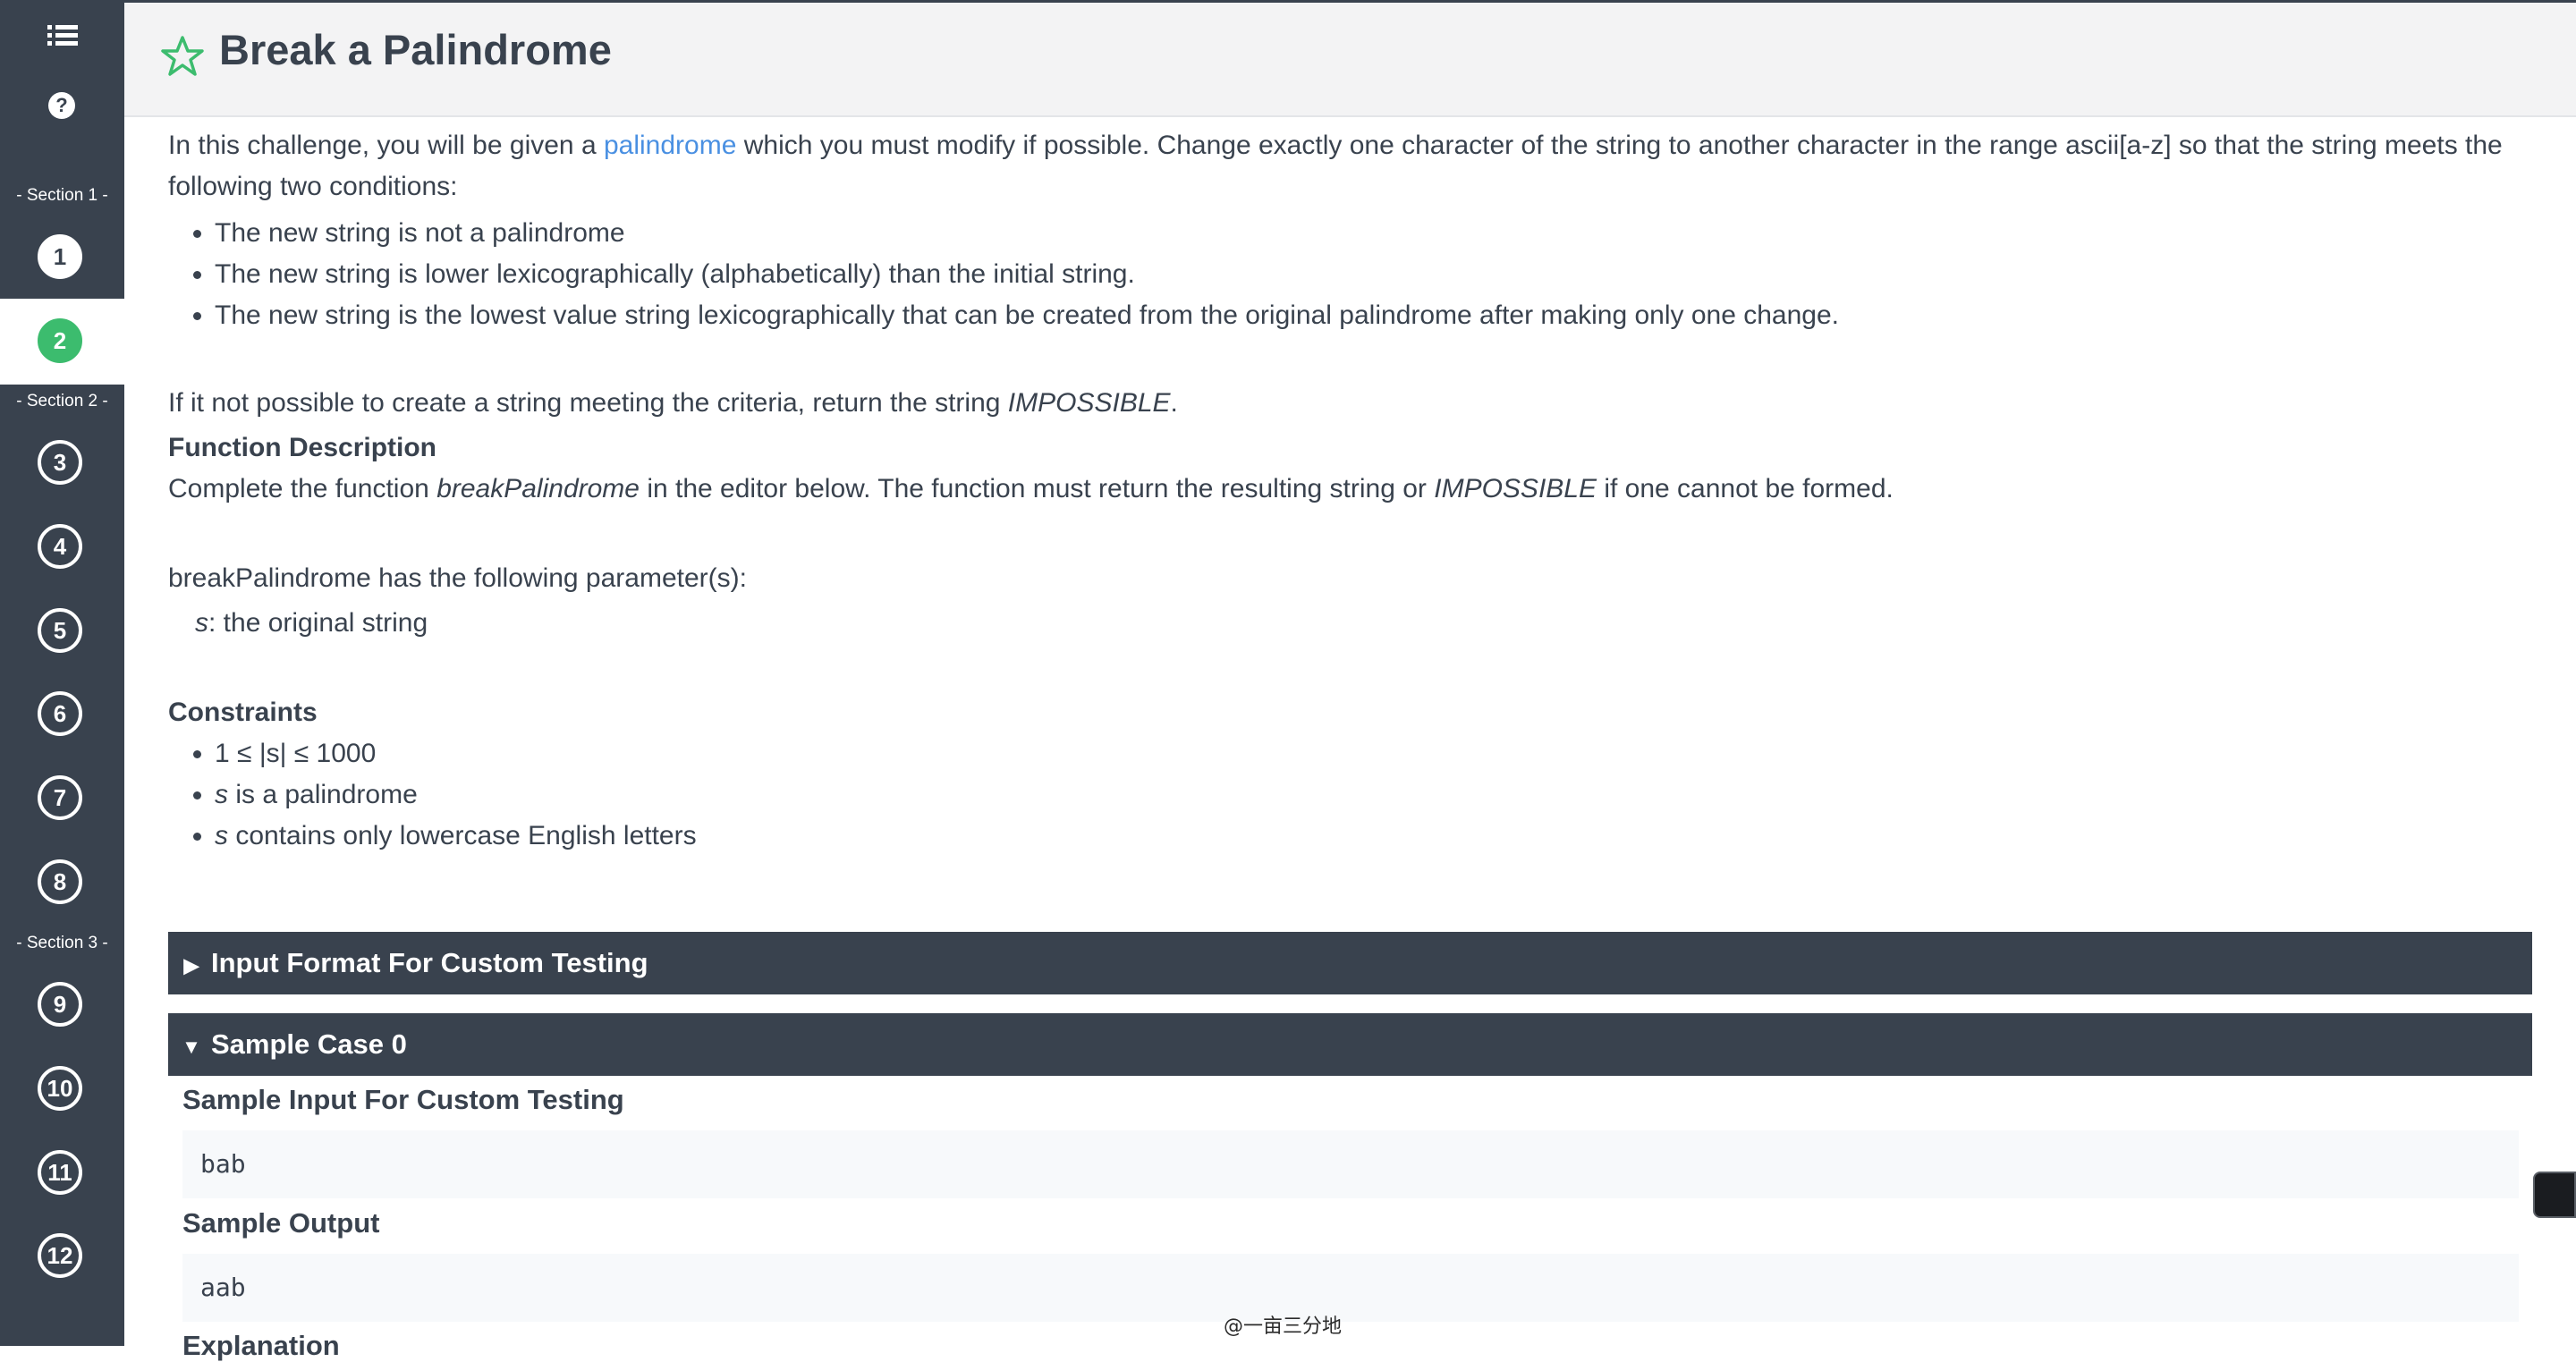  What do you see at coordinates (60, 713) in the screenshot?
I see `question-6-button: 6` at bounding box center [60, 713].